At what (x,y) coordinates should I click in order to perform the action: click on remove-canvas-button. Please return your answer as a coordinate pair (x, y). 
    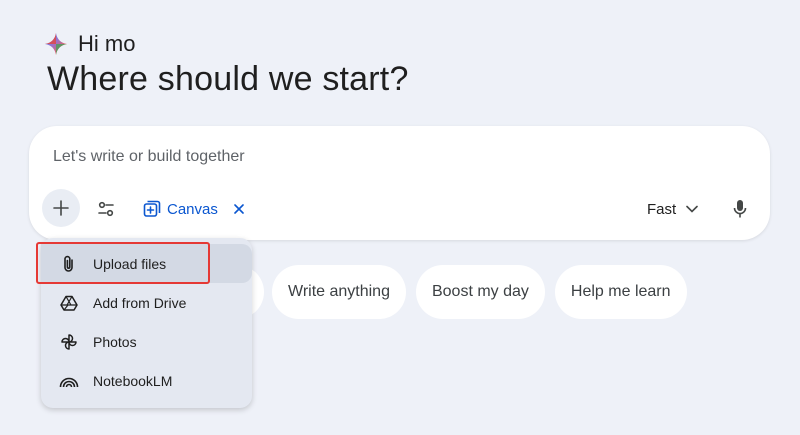
    Looking at the image, I should click on (239, 209).